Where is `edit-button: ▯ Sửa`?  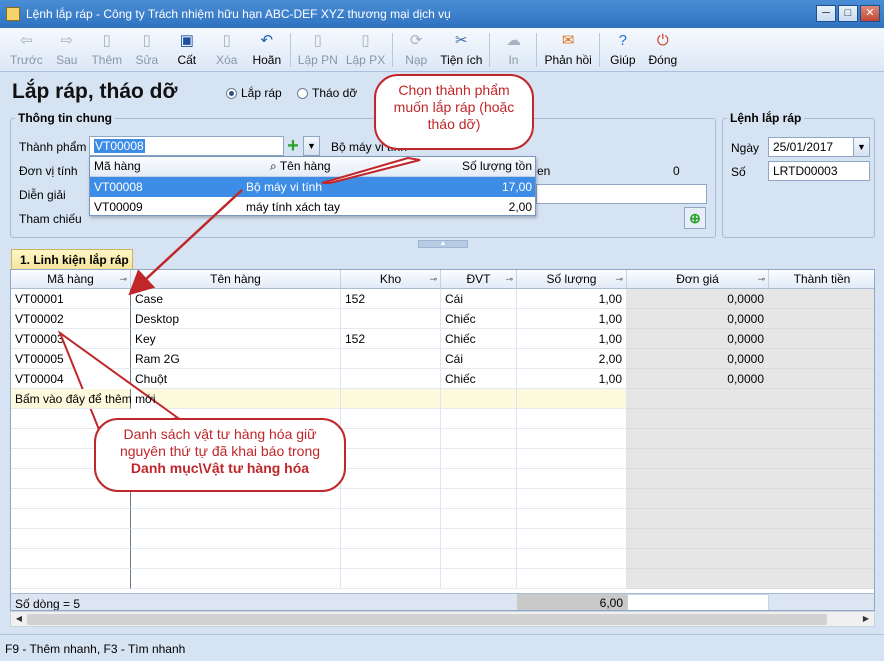 edit-button: ▯ Sửa is located at coordinates (147, 49).